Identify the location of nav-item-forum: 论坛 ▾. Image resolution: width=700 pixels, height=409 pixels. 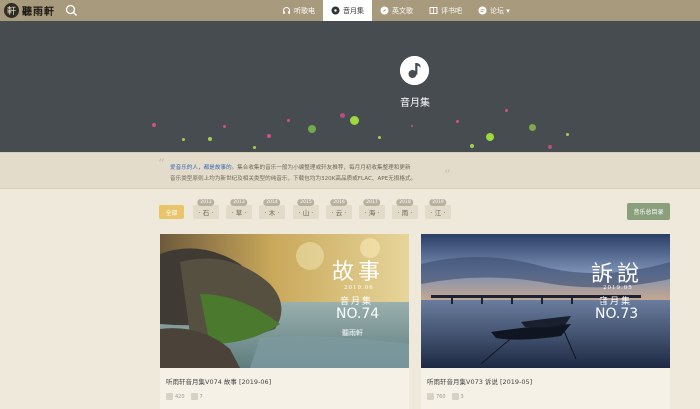
(494, 10).